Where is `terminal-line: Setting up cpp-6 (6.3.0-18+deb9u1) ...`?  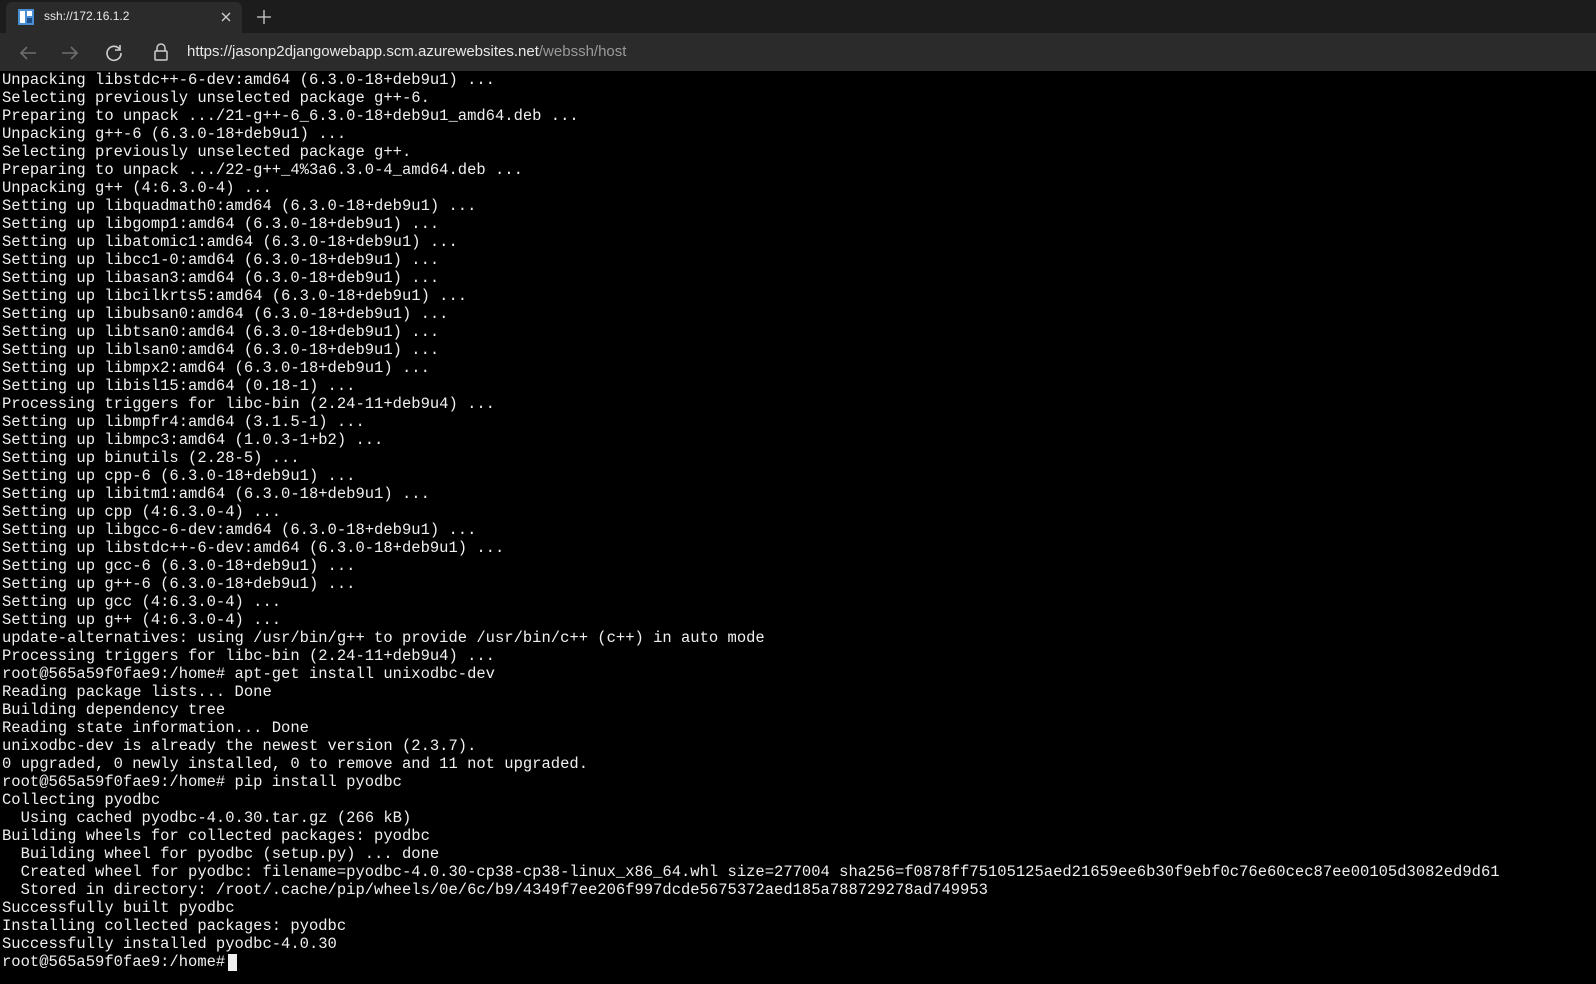 terminal-line: Setting up cpp-6 (6.3.0-18+deb9u1) ... is located at coordinates (179, 476).